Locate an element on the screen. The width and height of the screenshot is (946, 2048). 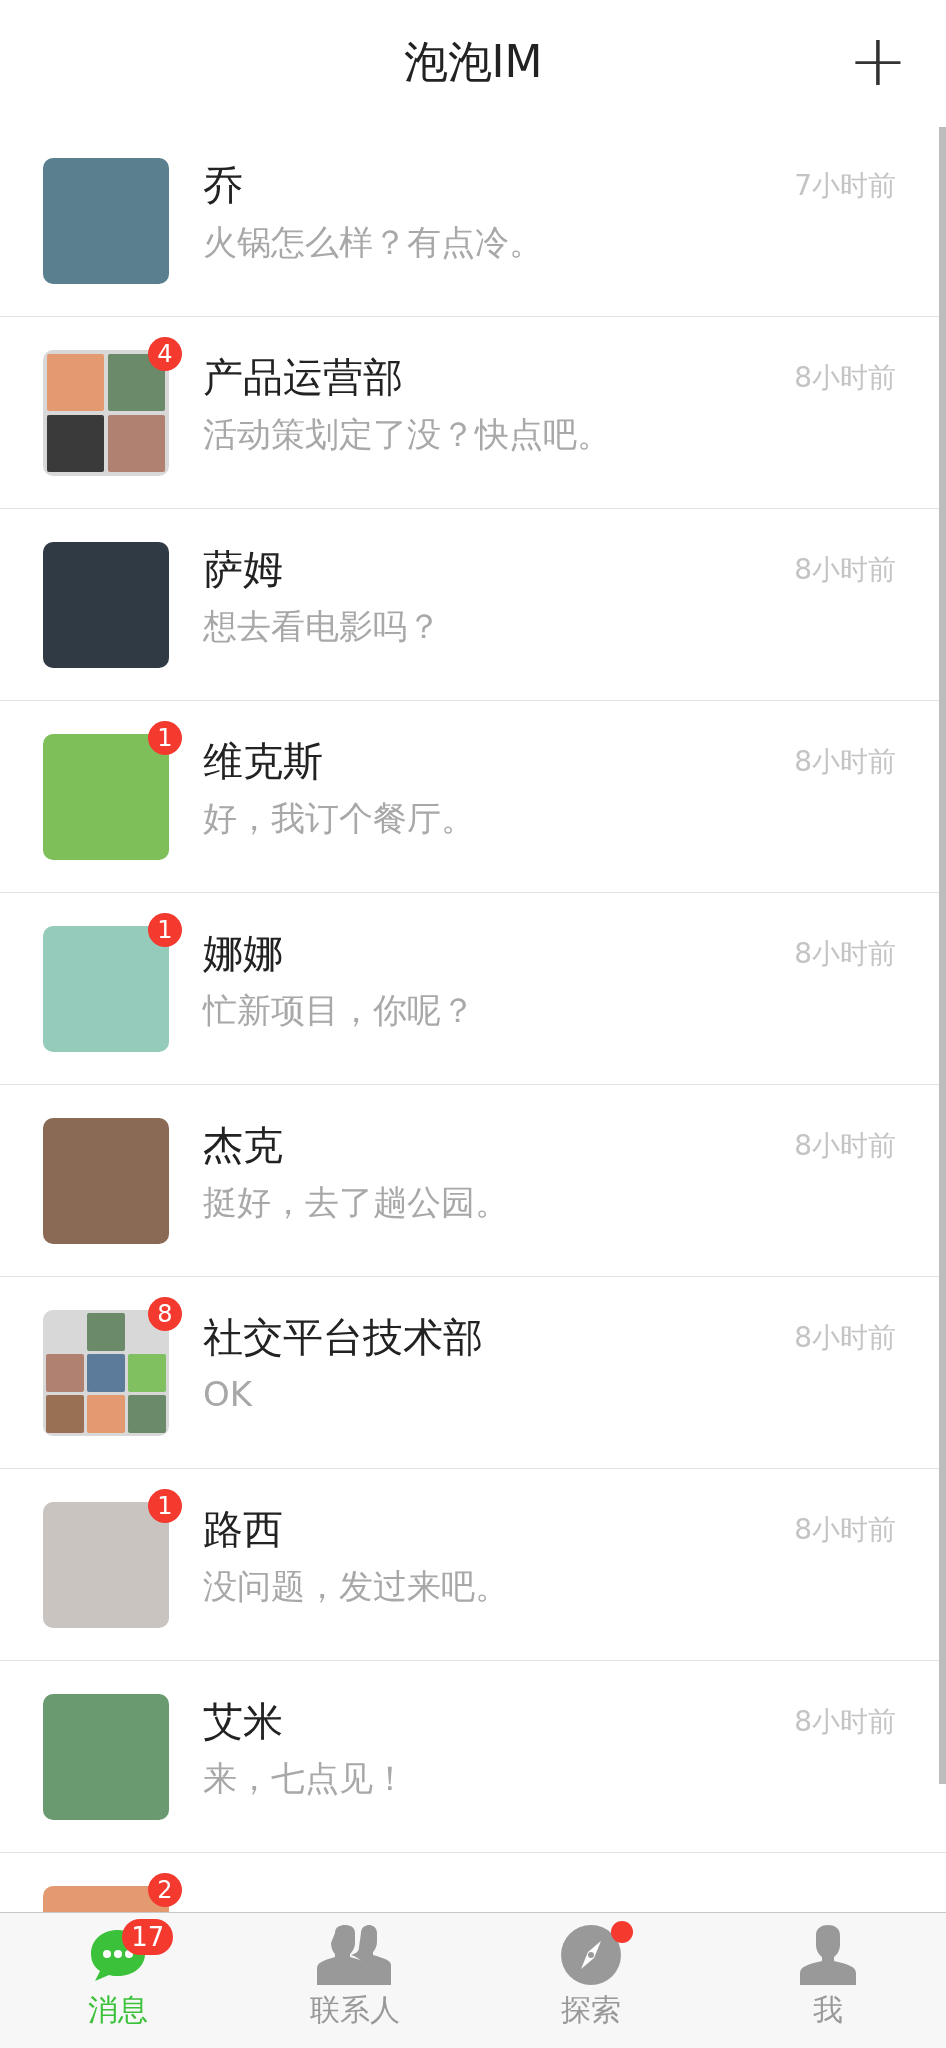
last-message: 想去看电影吗？ is located at coordinates (322, 626).